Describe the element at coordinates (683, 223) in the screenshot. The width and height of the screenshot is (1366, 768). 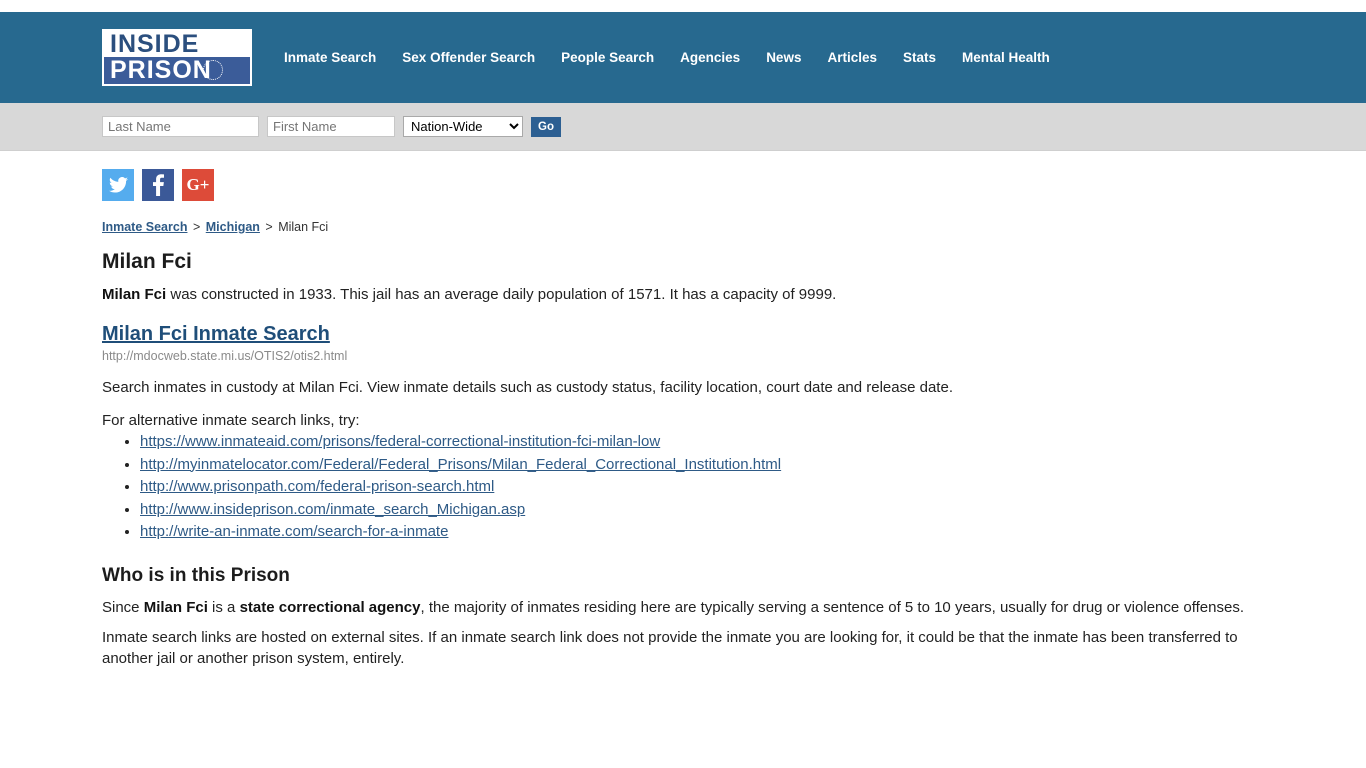
I see `breadcrumb: Inmate Search > Michigan > Milan Fci` at that location.